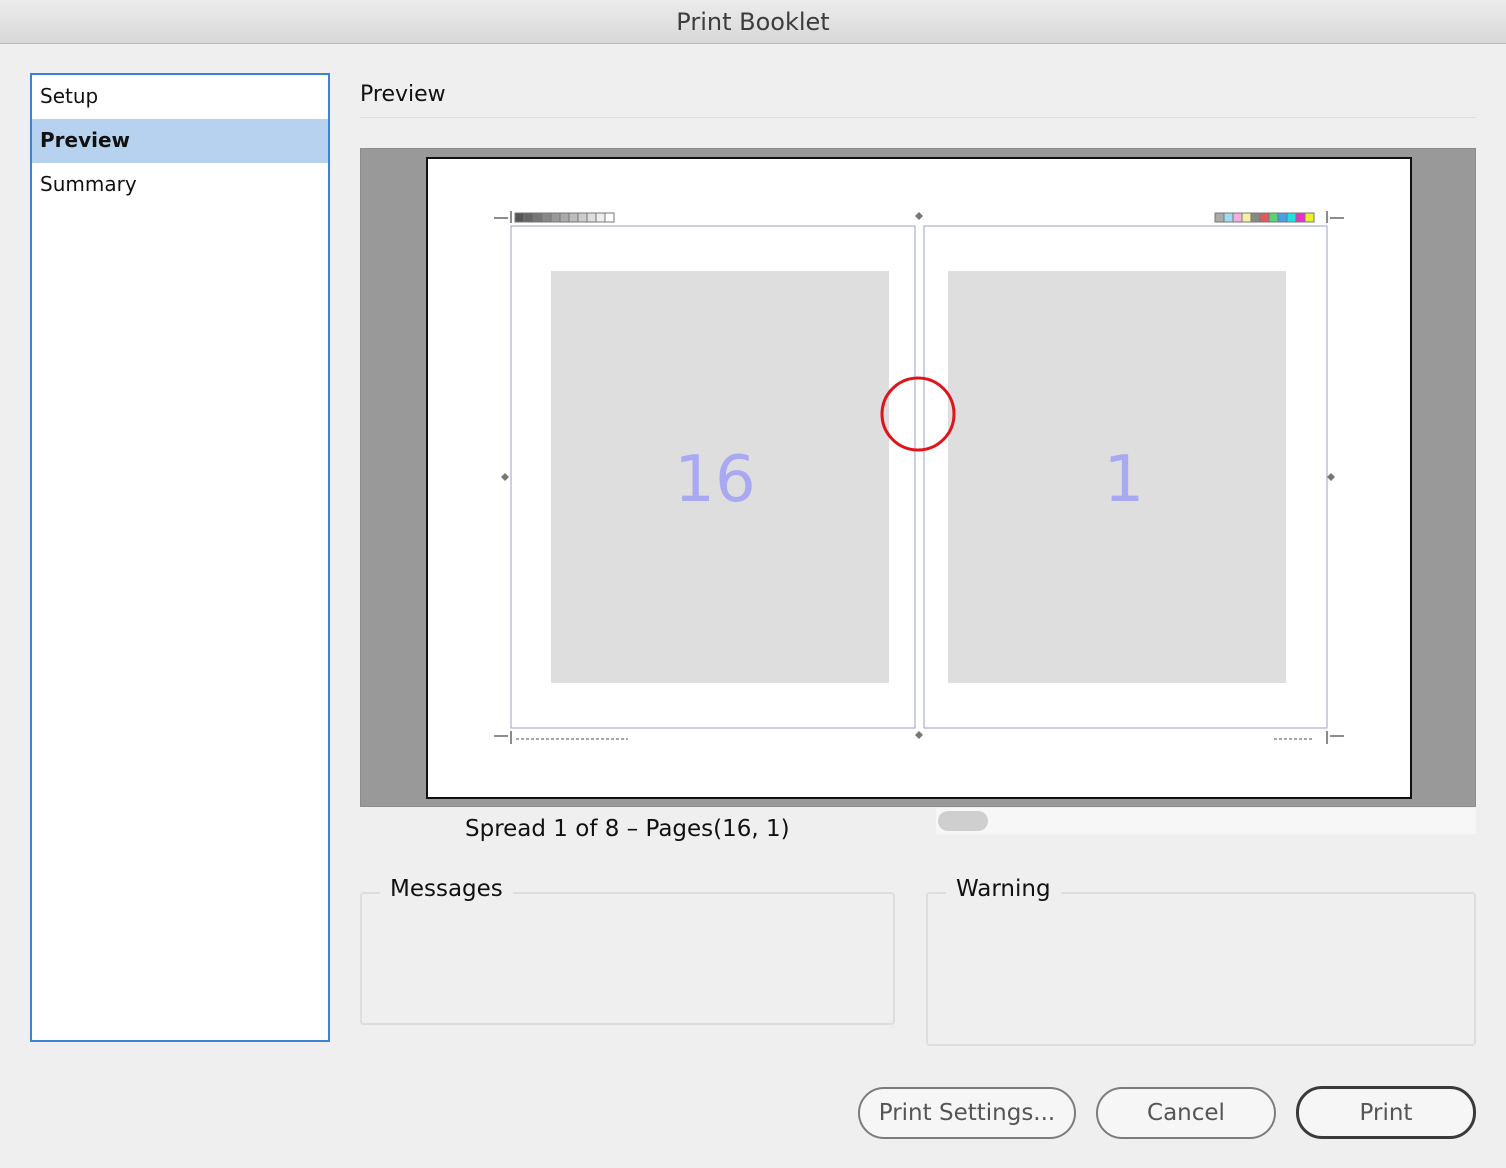 The width and height of the screenshot is (1506, 1168). I want to click on messages-label: Messages, so click(446, 889).